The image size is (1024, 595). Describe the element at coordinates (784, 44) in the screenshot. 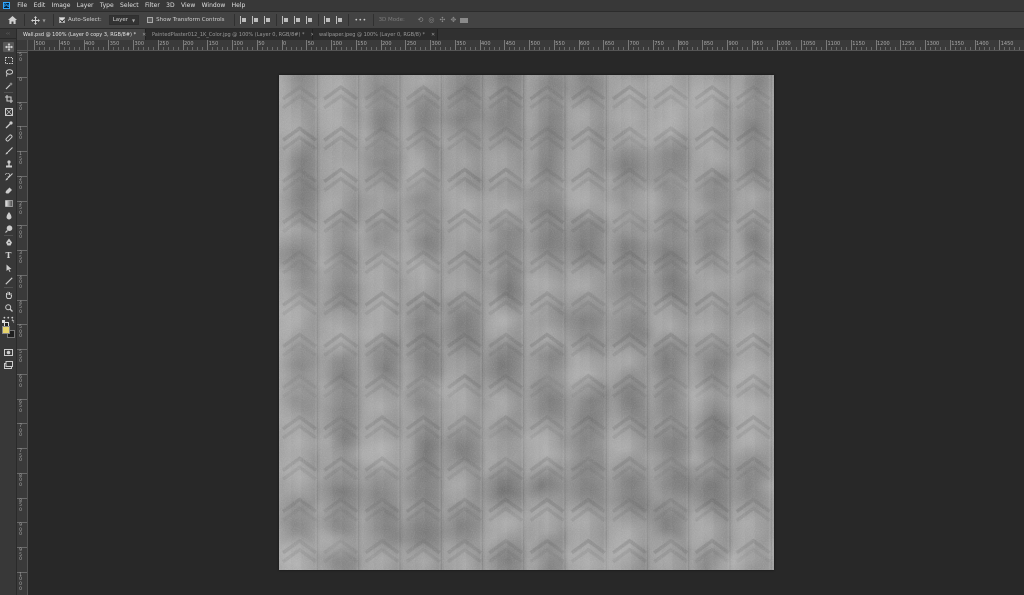

I see `ruler-label: 1000` at that location.